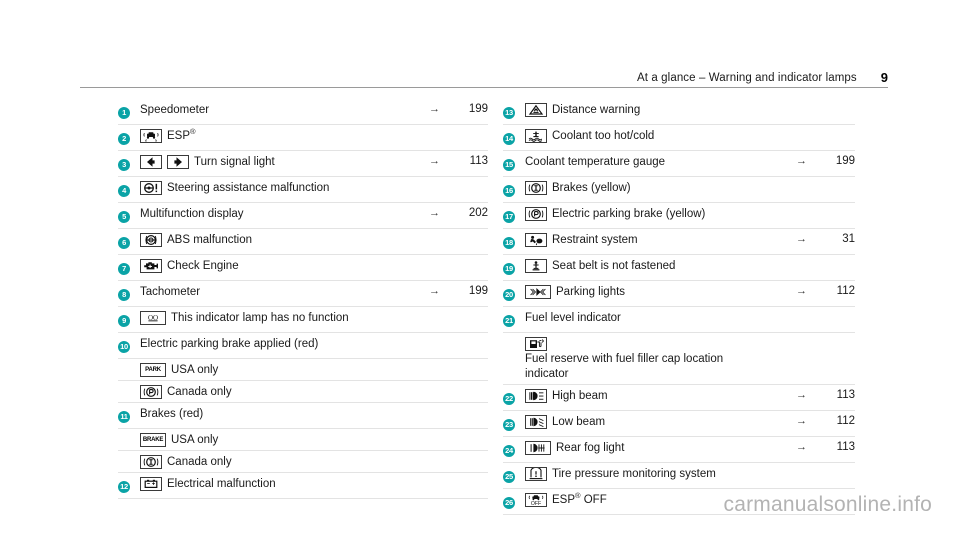  What do you see at coordinates (679, 216) in the screenshot?
I see `legend-row: 17 Electric parking brake (yellow)` at bounding box center [679, 216].